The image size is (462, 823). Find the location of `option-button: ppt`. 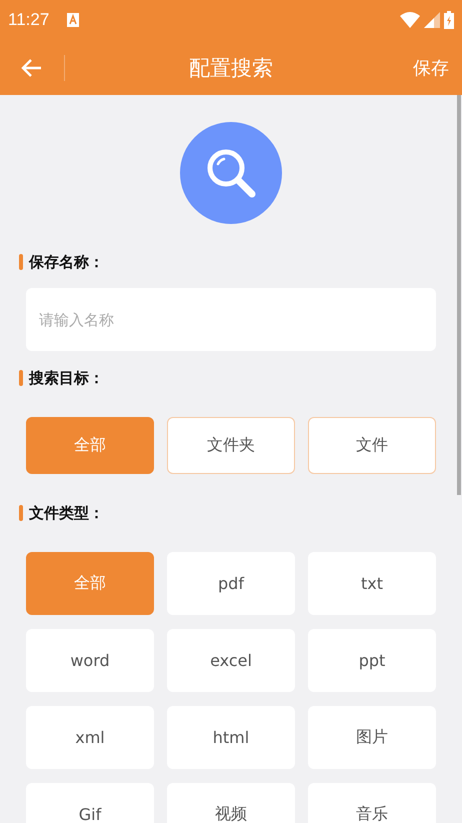

option-button: ppt is located at coordinates (372, 660).